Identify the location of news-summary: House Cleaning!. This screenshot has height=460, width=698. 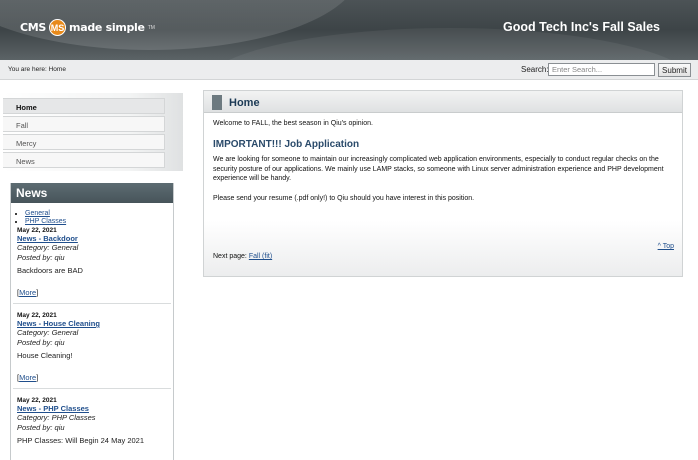
(45, 355).